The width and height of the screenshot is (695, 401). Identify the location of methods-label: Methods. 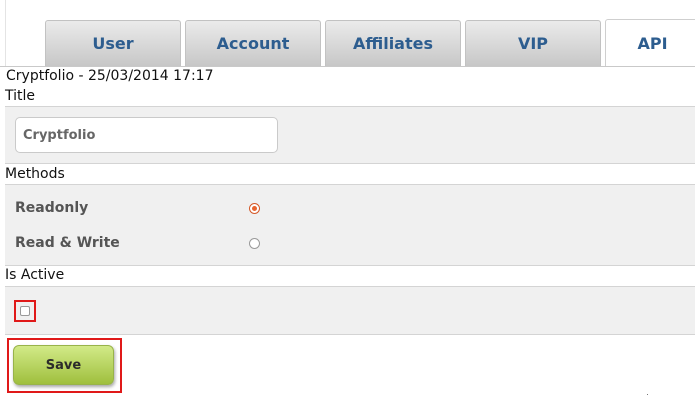
(35, 174).